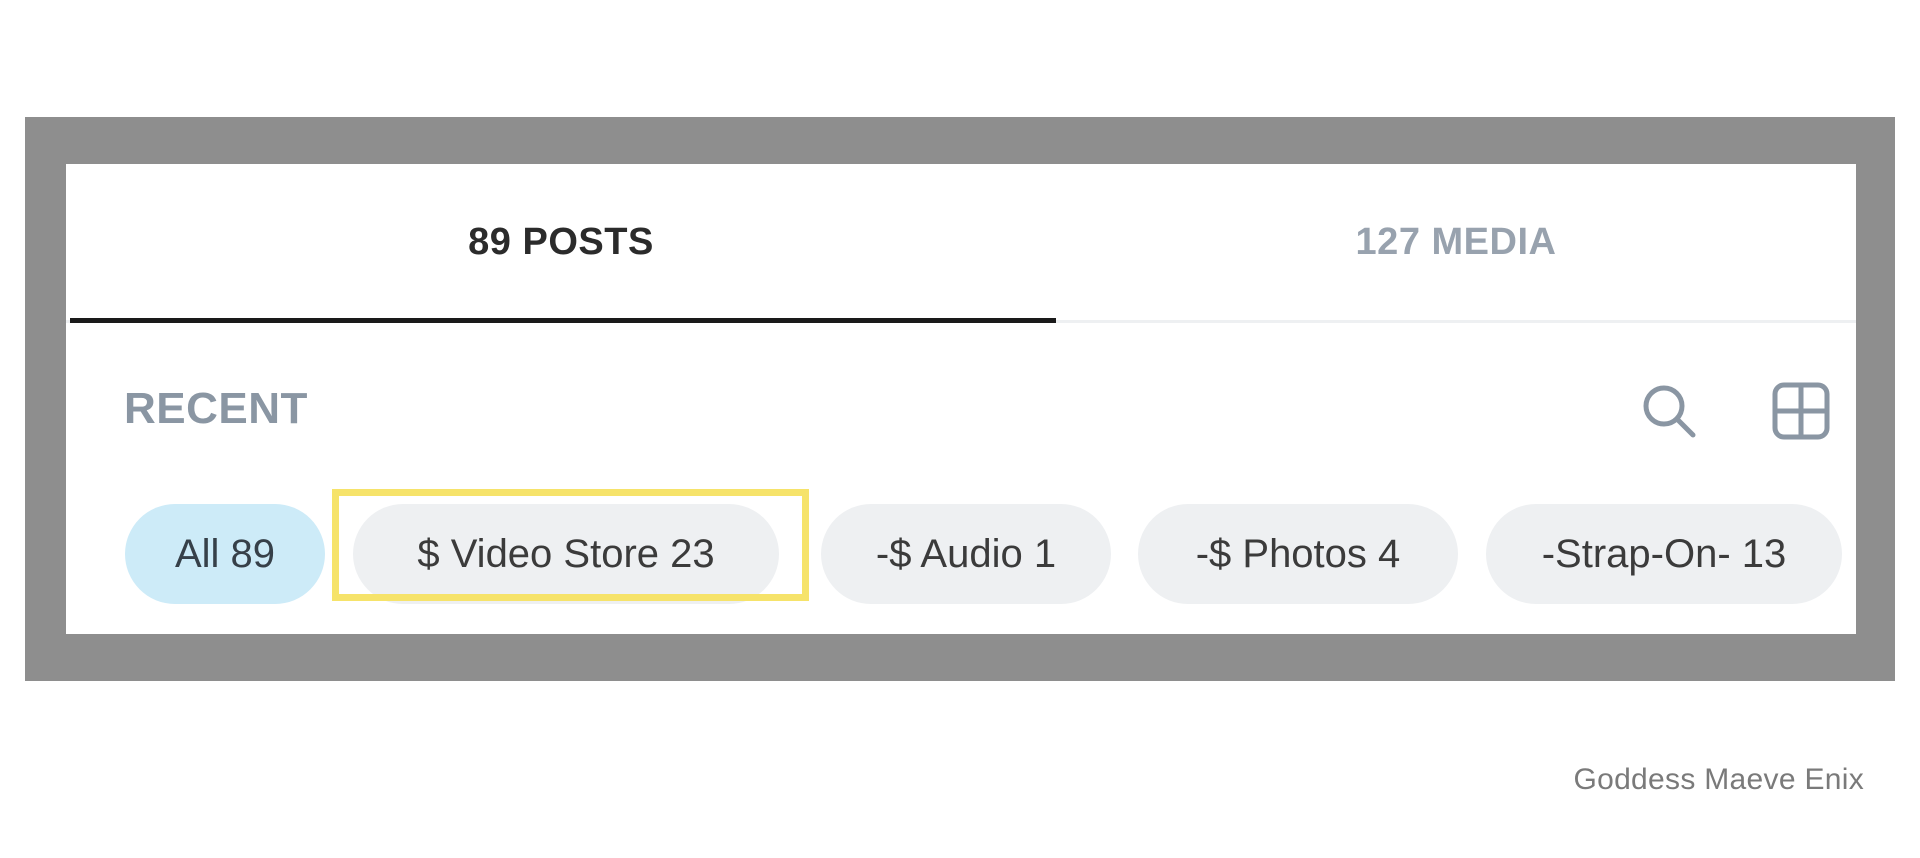 The width and height of the screenshot is (1920, 858). I want to click on chip-all: All 89, so click(225, 554).